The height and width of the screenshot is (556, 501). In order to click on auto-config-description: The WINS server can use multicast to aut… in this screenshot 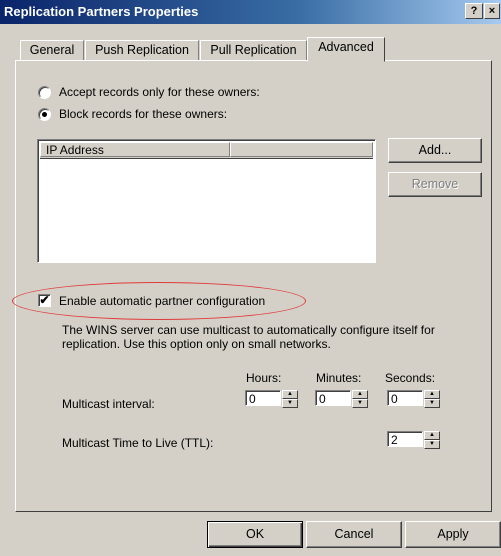, I will do `click(248, 337)`.